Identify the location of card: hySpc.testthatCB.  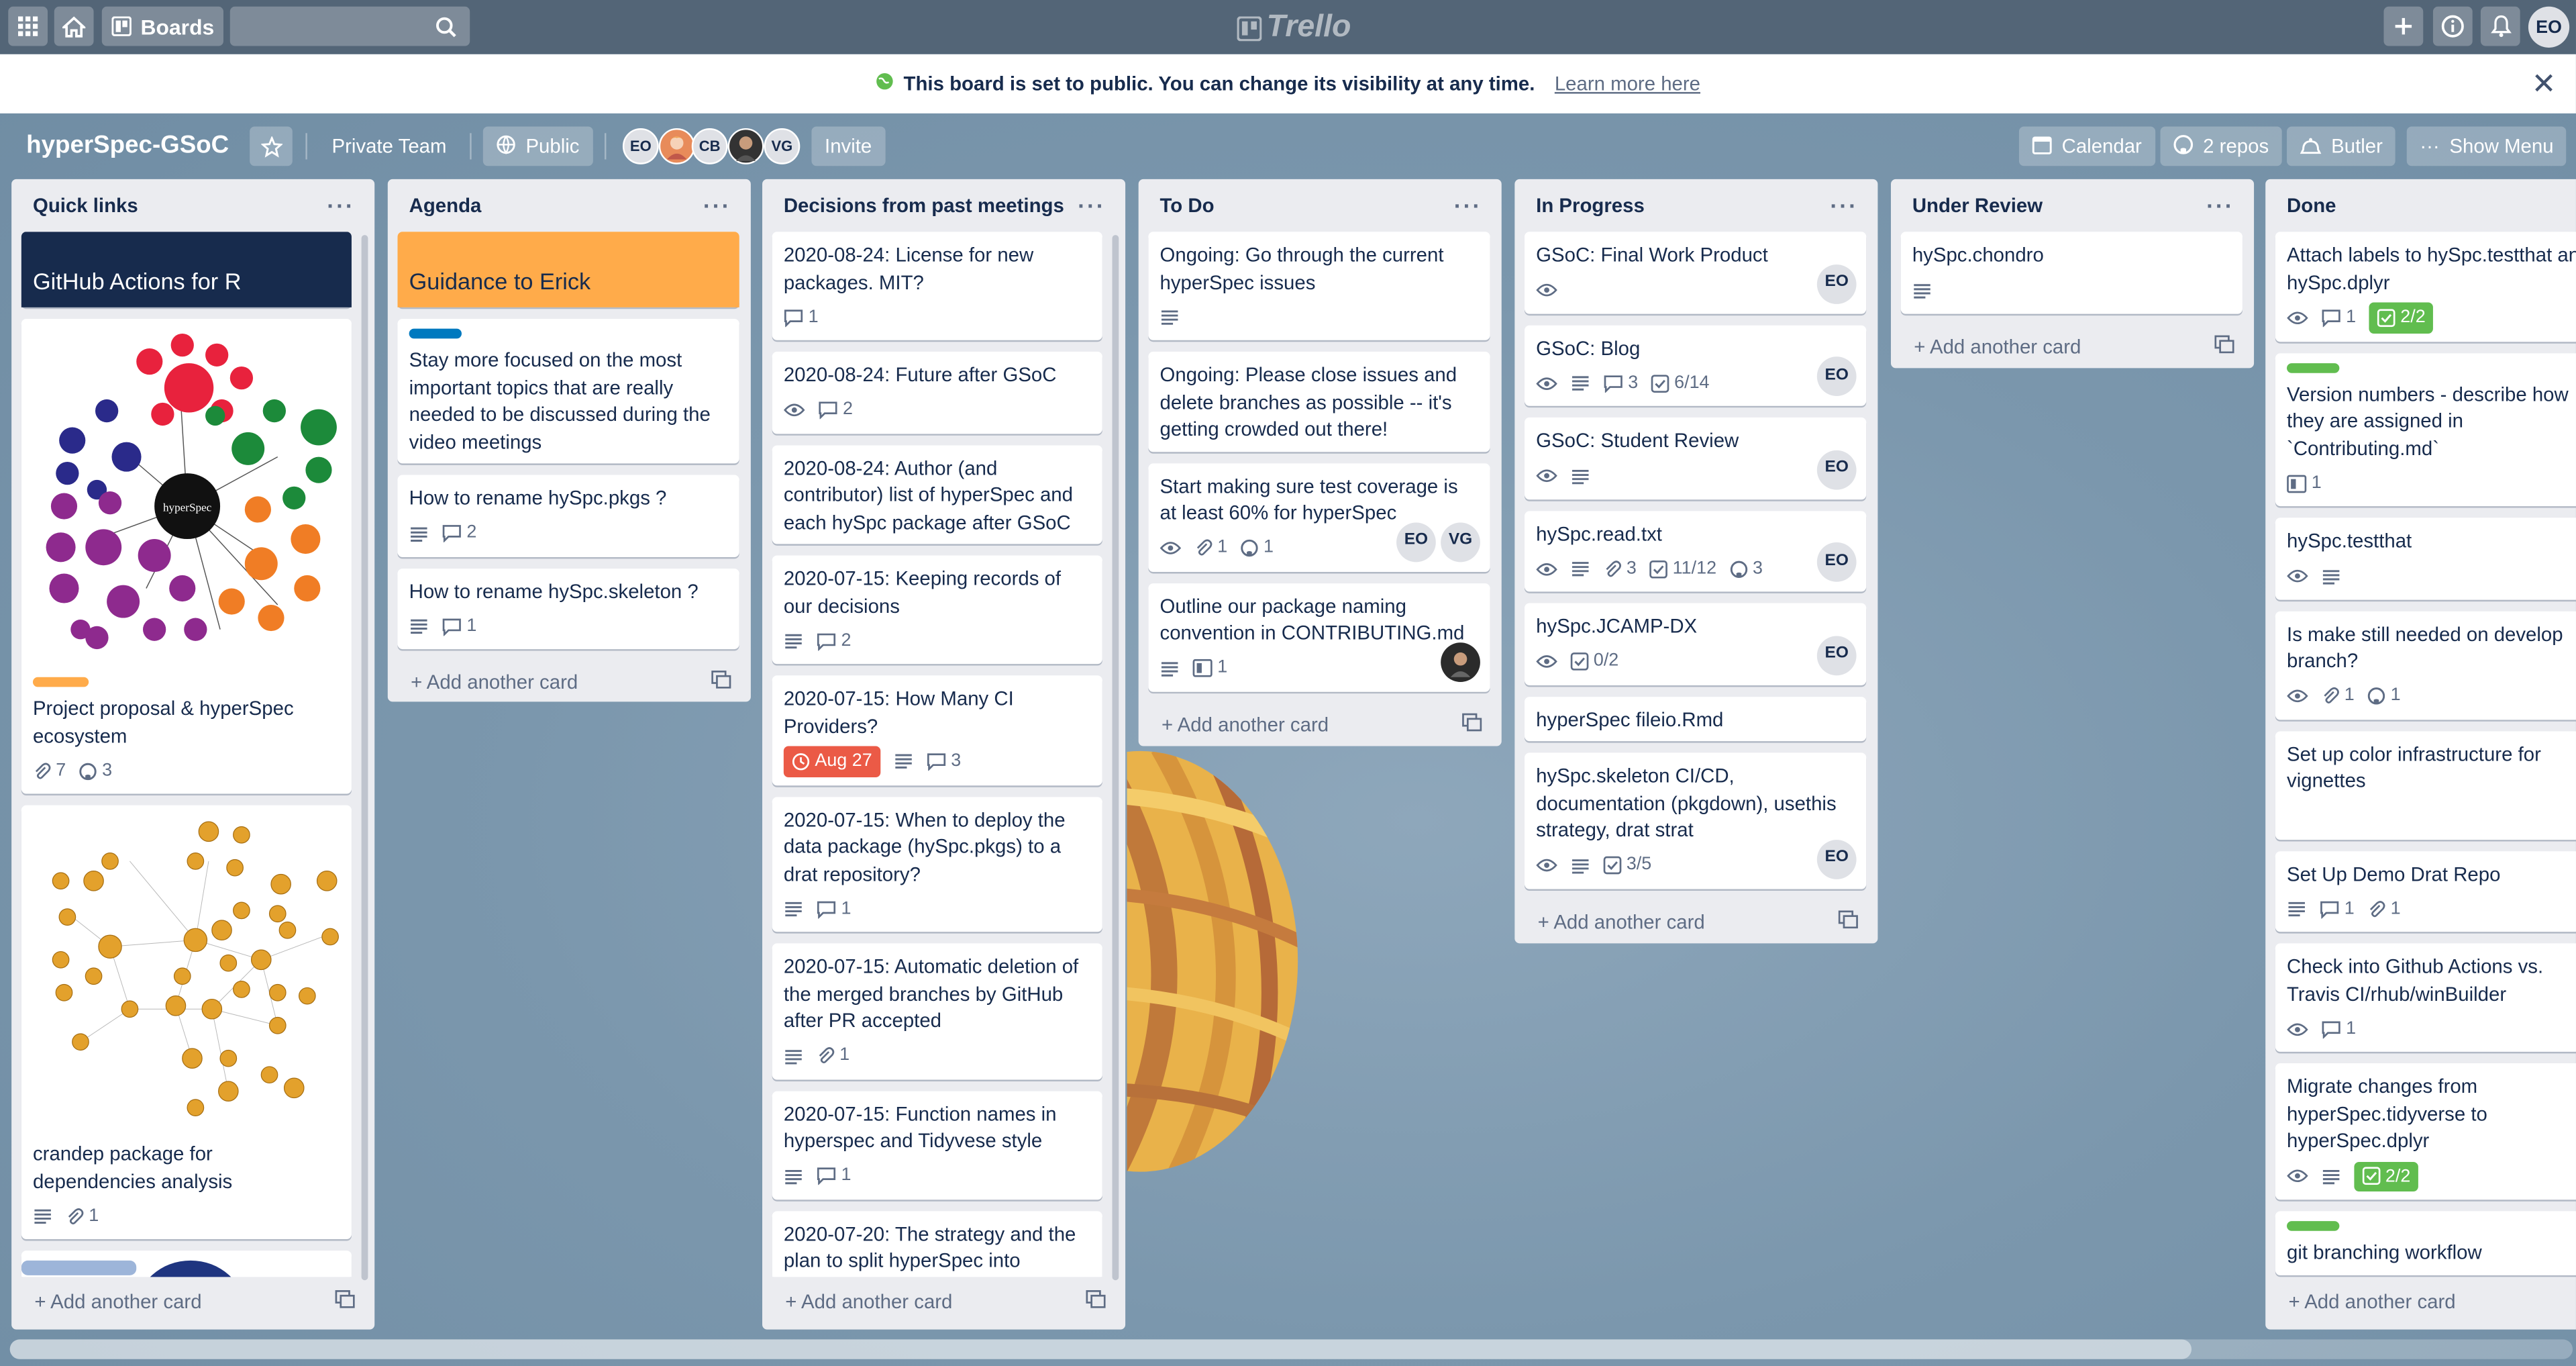
(2425, 558).